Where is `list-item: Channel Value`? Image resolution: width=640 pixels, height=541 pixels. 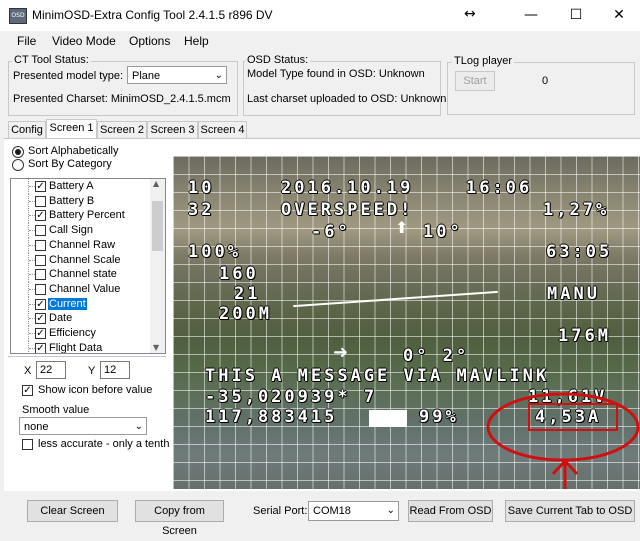
list-item: Channel Value is located at coordinates (81, 289).